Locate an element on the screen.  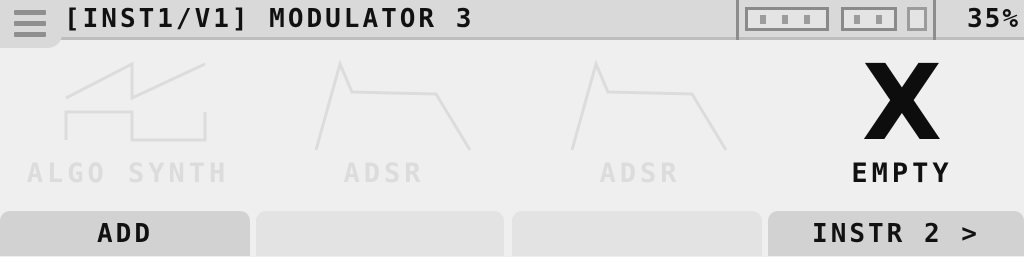
battery-percent: 35% is located at coordinates (993, 19).